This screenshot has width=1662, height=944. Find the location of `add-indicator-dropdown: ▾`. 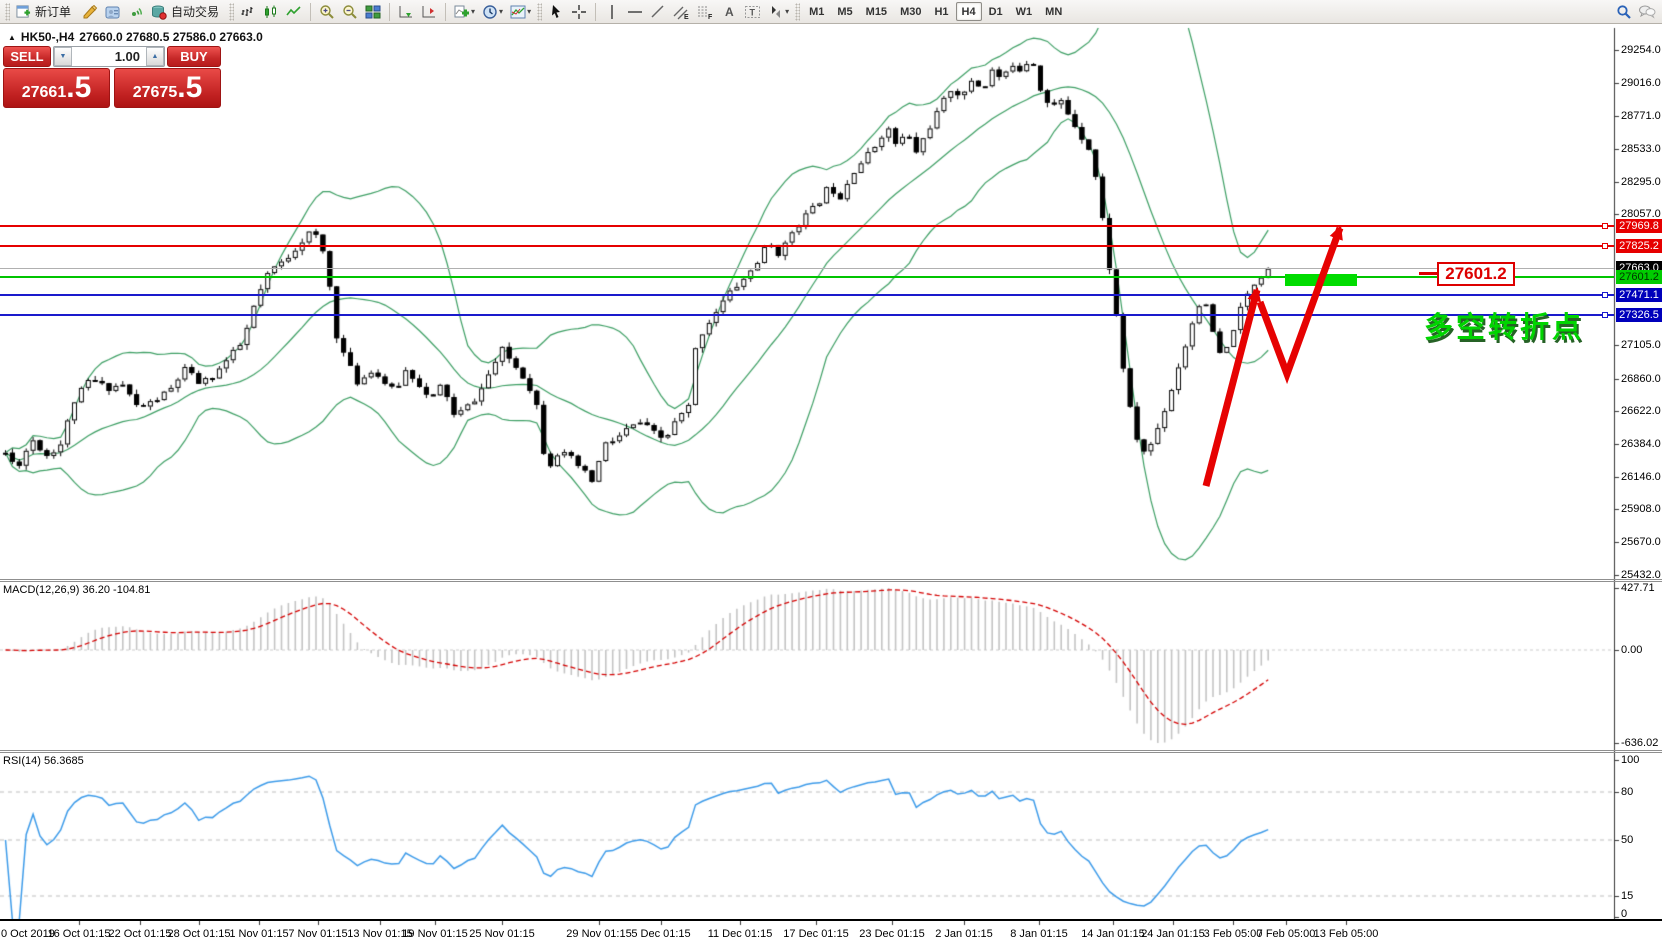

add-indicator-dropdown: ▾ is located at coordinates (473, 11).